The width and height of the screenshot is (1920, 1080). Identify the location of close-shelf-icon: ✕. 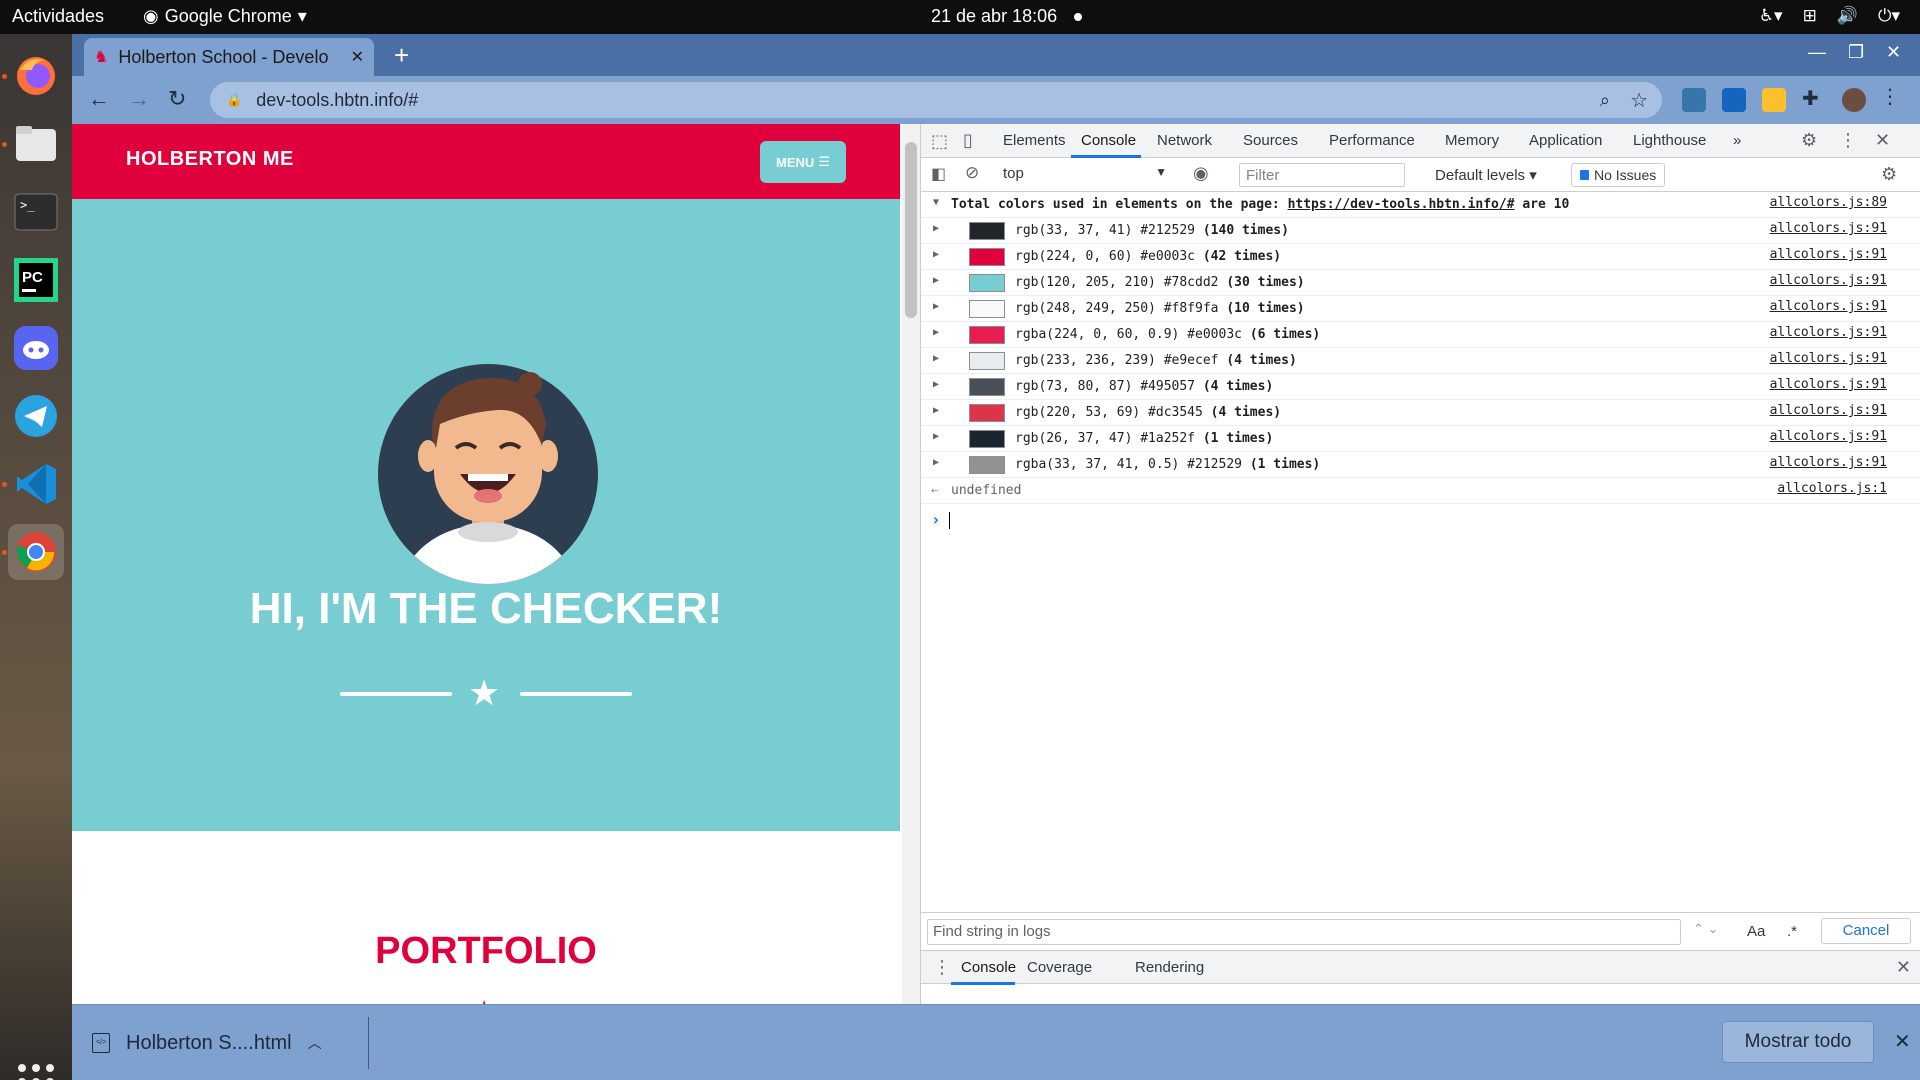
(1902, 1041).